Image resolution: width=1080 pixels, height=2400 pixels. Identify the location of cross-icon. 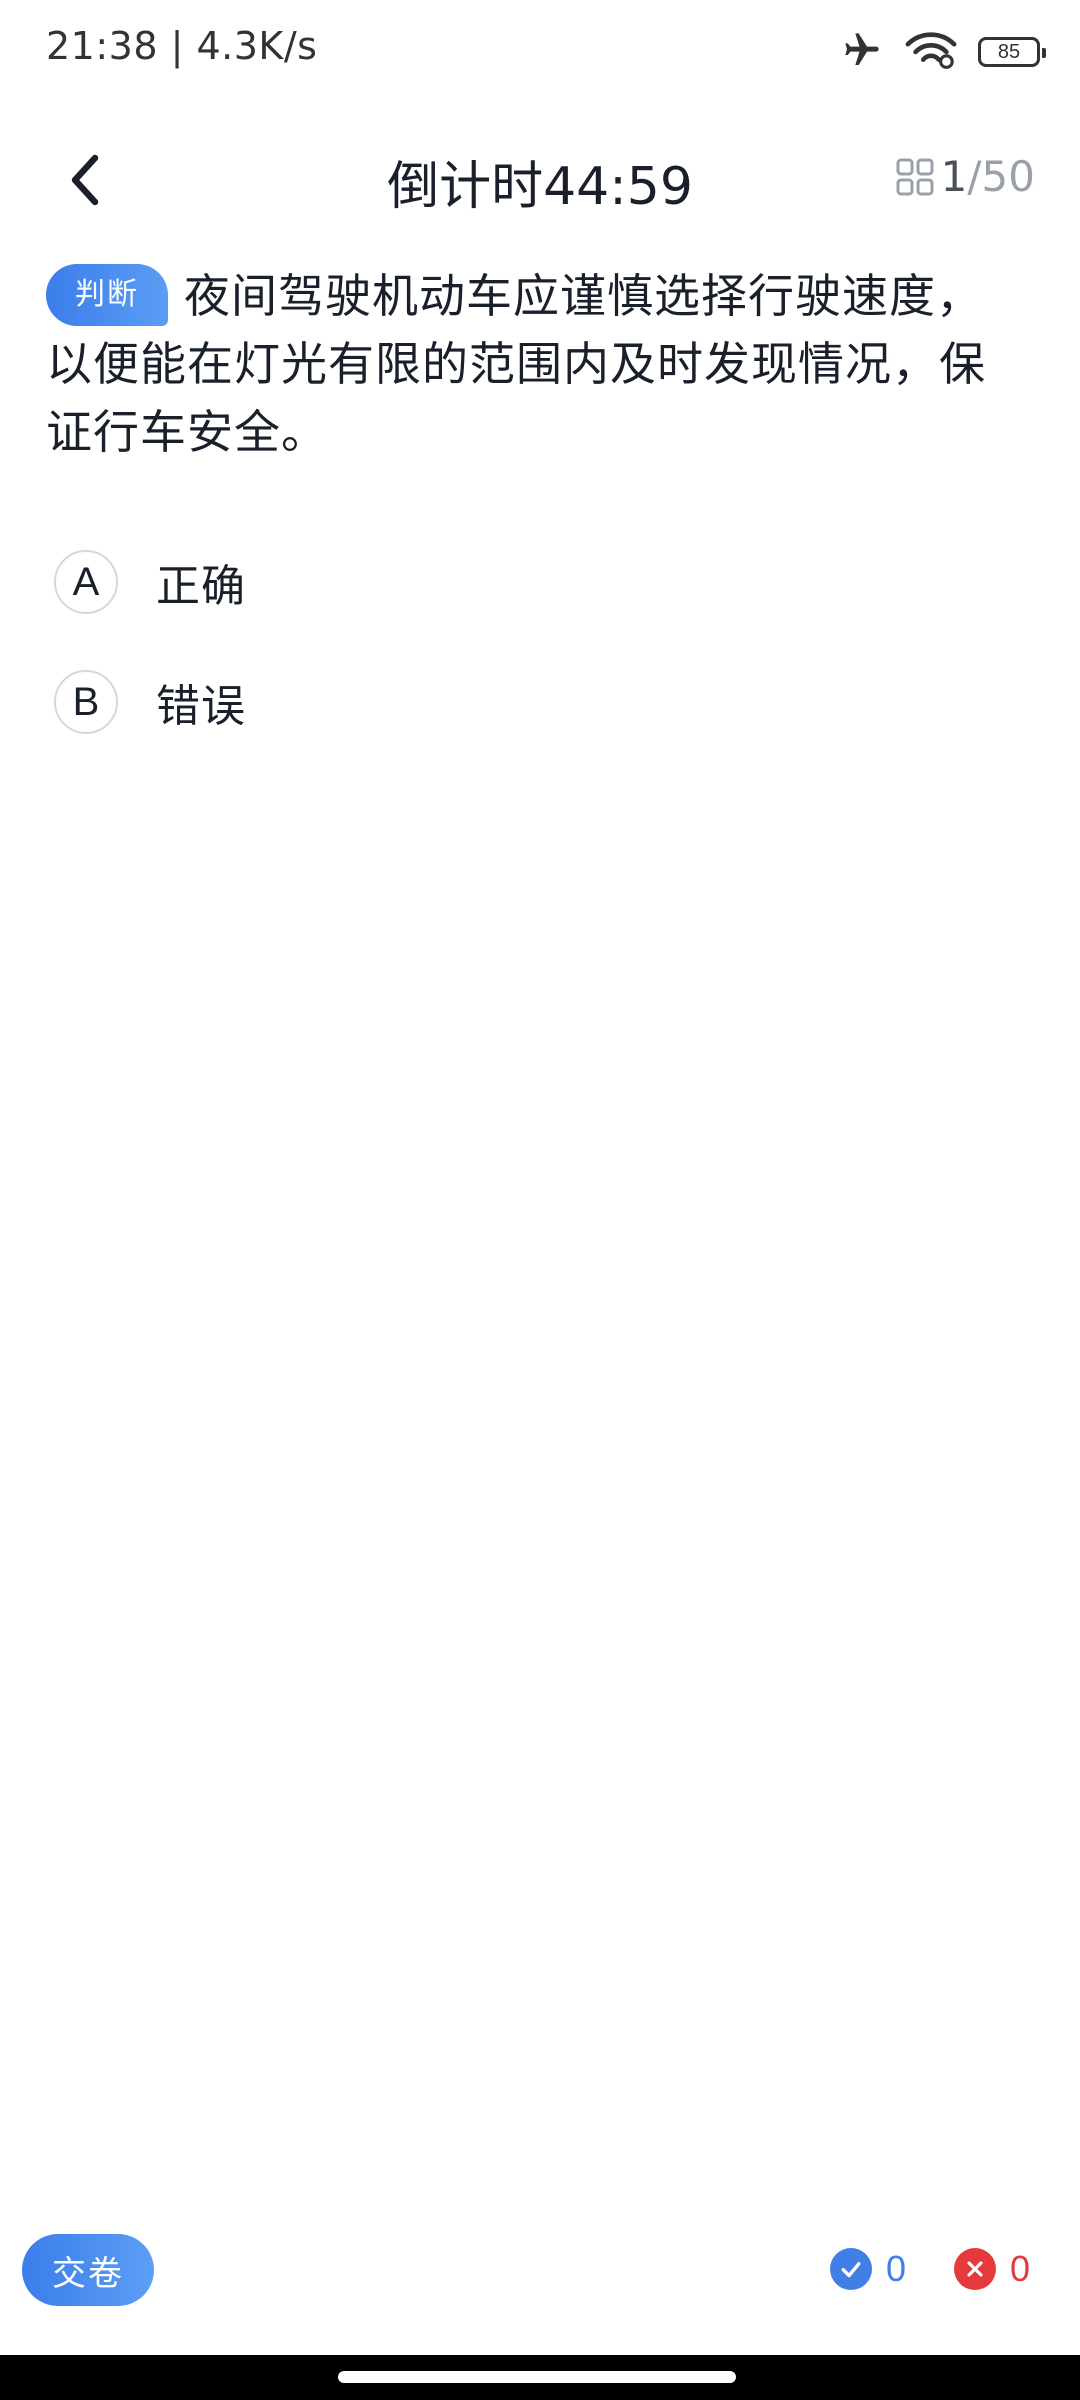
(975, 2269).